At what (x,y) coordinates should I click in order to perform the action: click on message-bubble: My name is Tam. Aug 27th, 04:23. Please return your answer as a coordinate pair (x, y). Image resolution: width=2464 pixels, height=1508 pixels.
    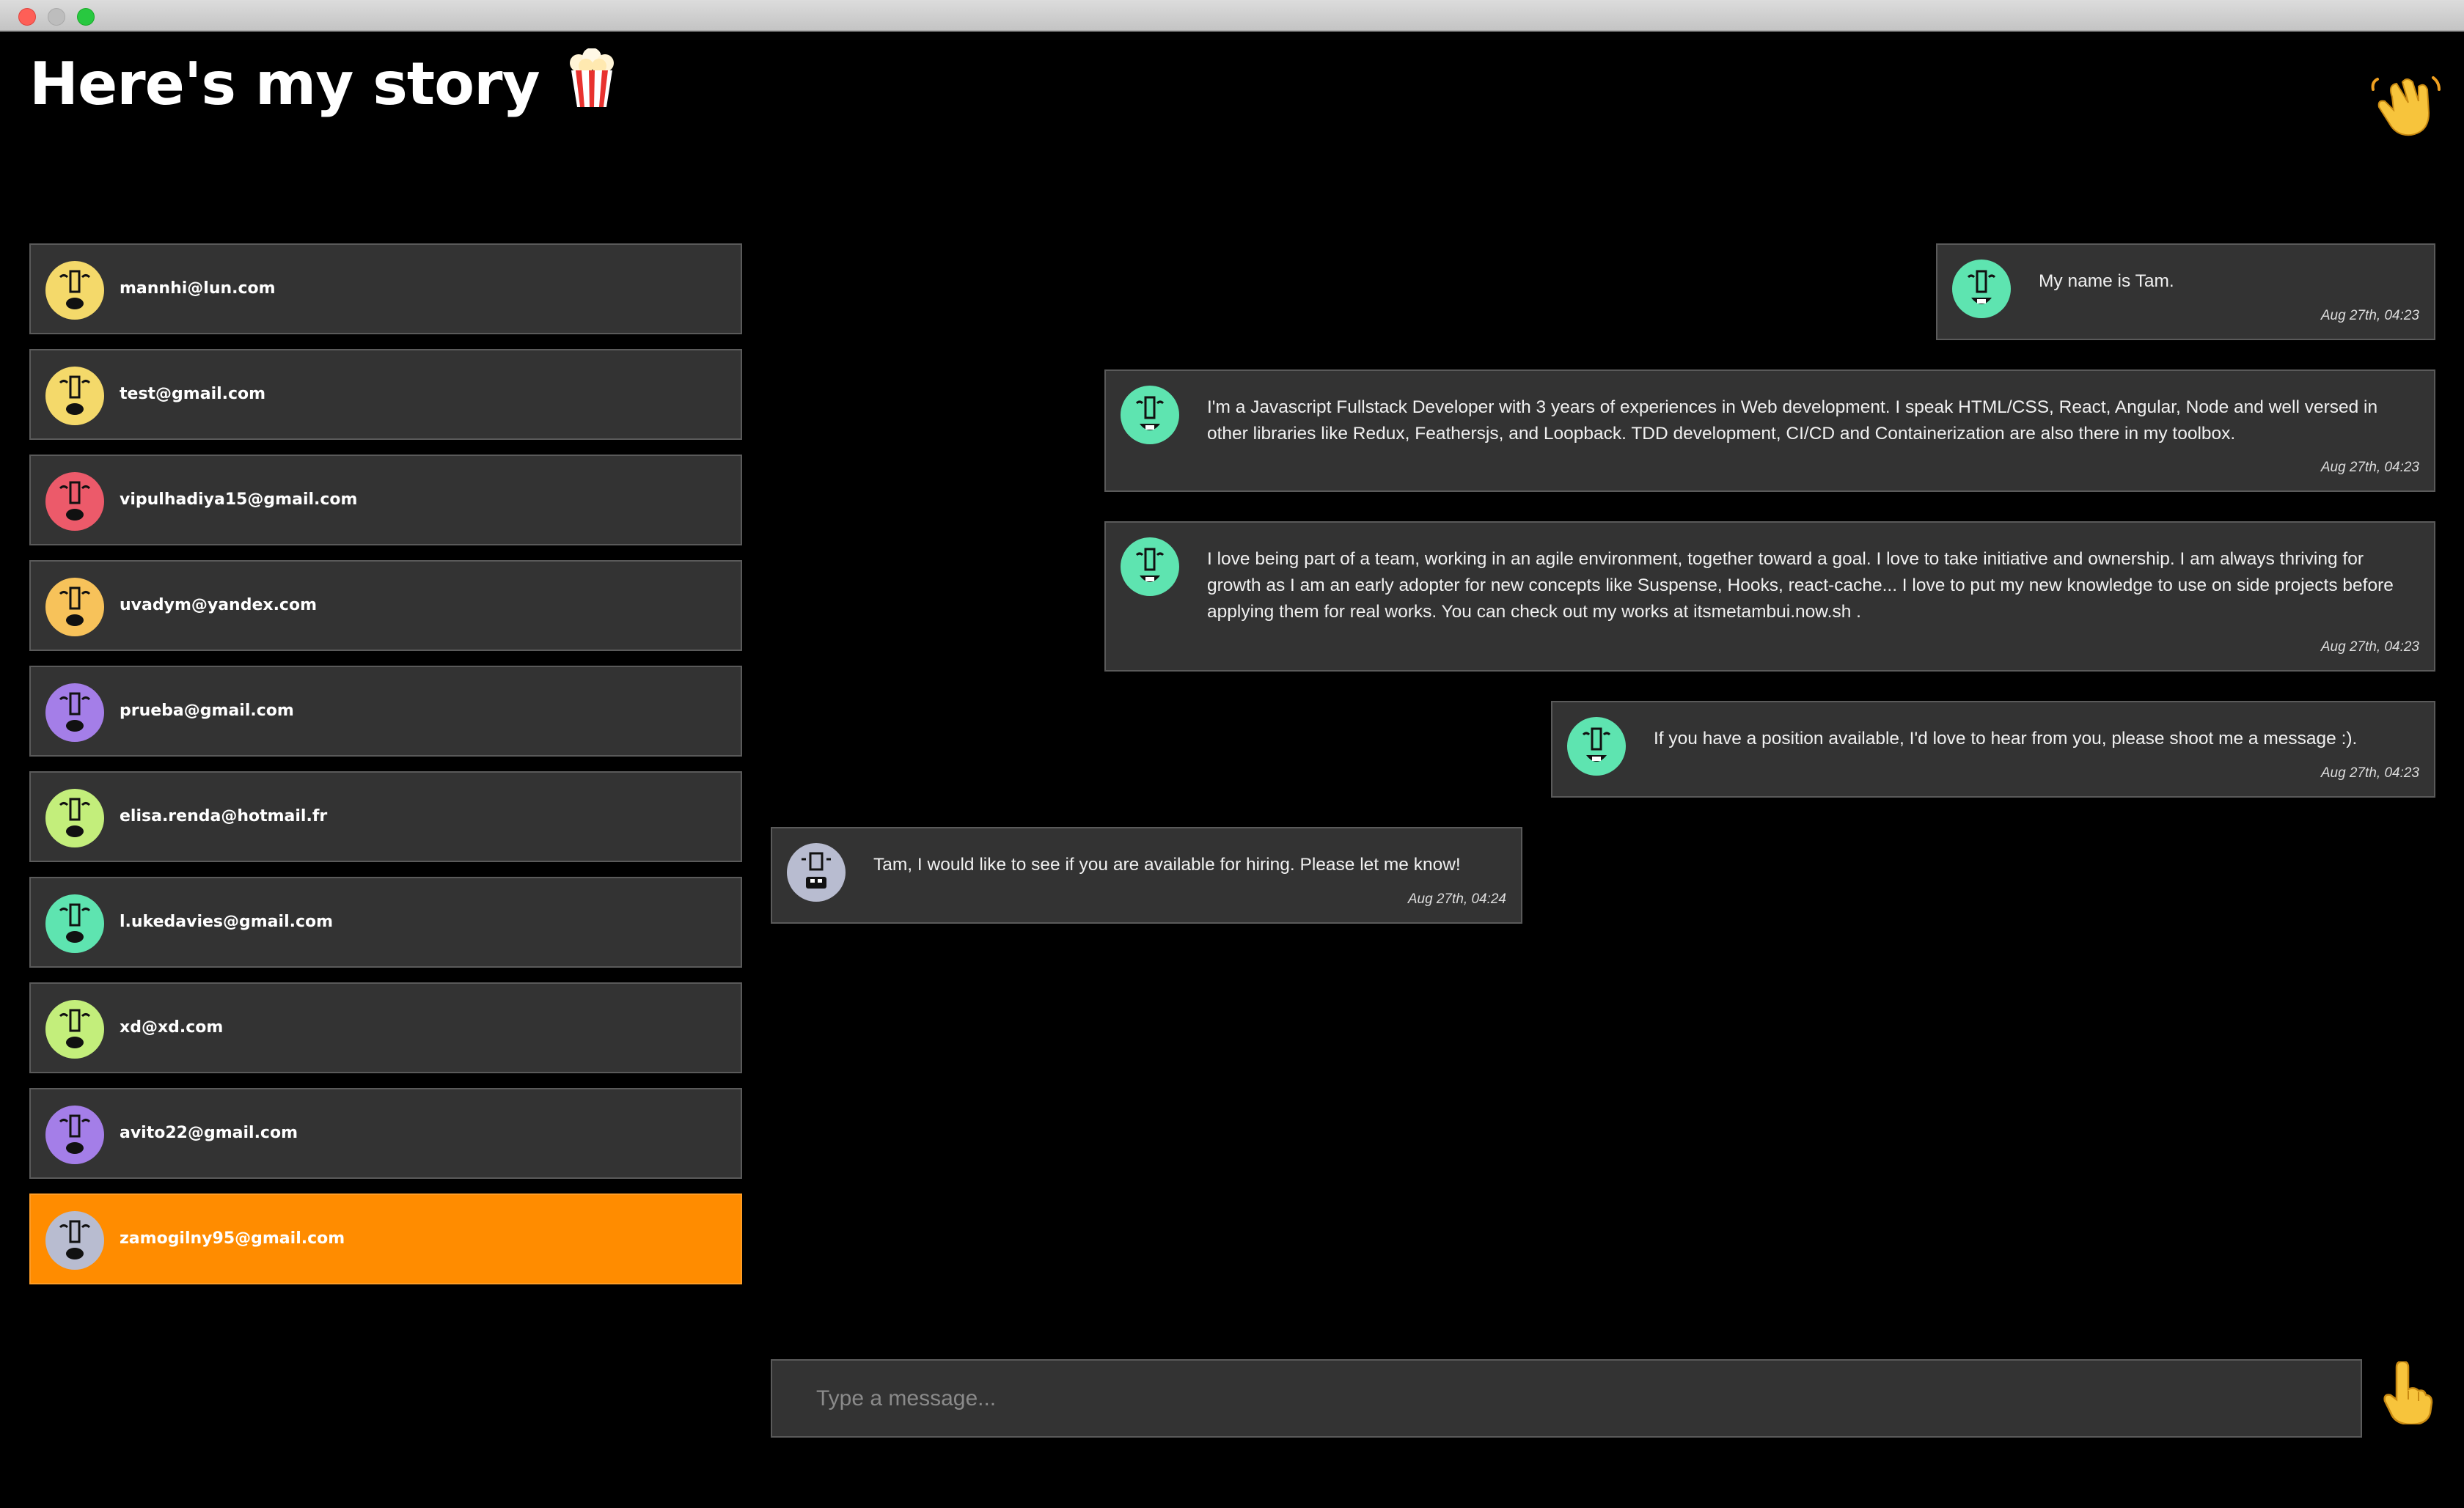
    Looking at the image, I should click on (2185, 291).